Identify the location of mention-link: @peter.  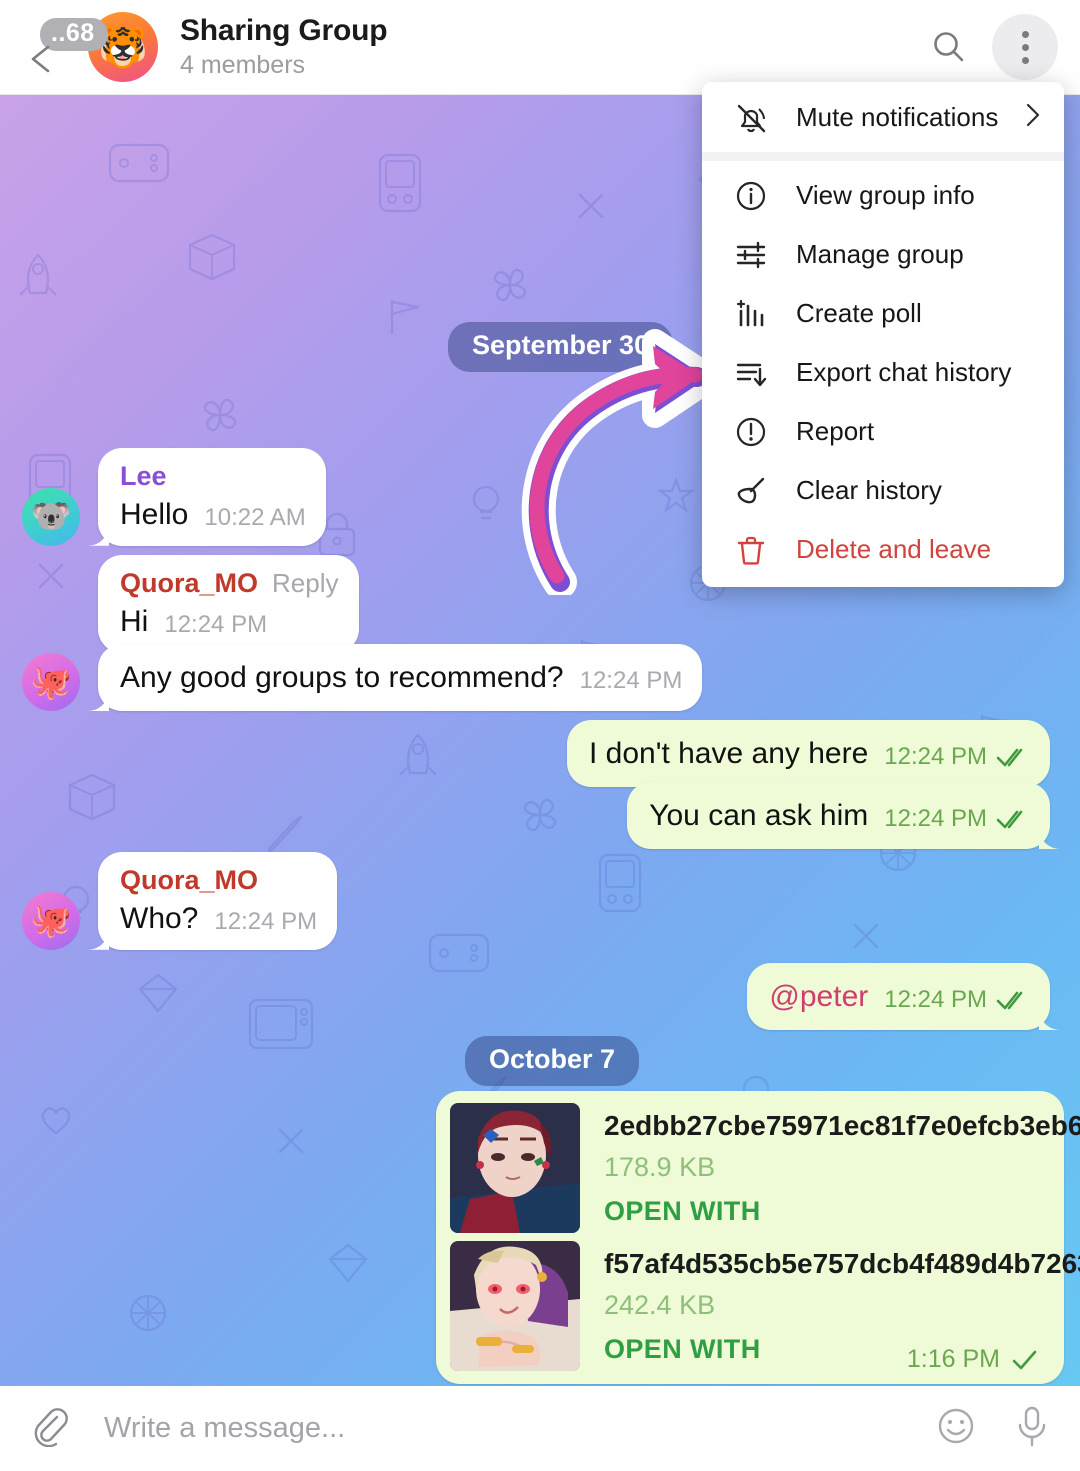
(818, 996).